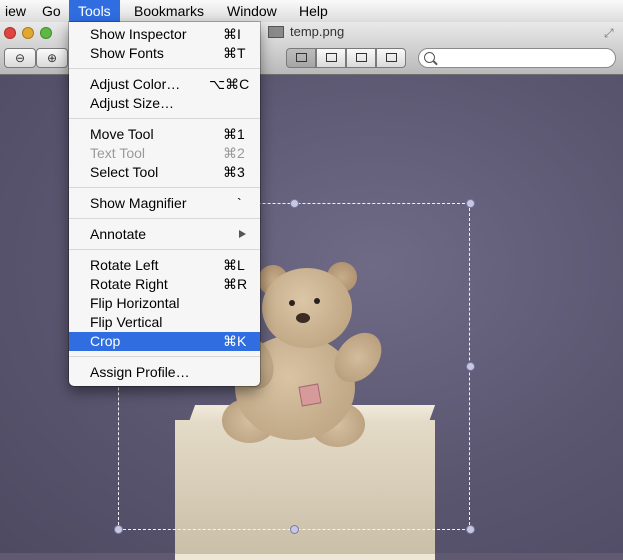  What do you see at coordinates (252, 11) in the screenshot?
I see `menu-window: Window` at bounding box center [252, 11].